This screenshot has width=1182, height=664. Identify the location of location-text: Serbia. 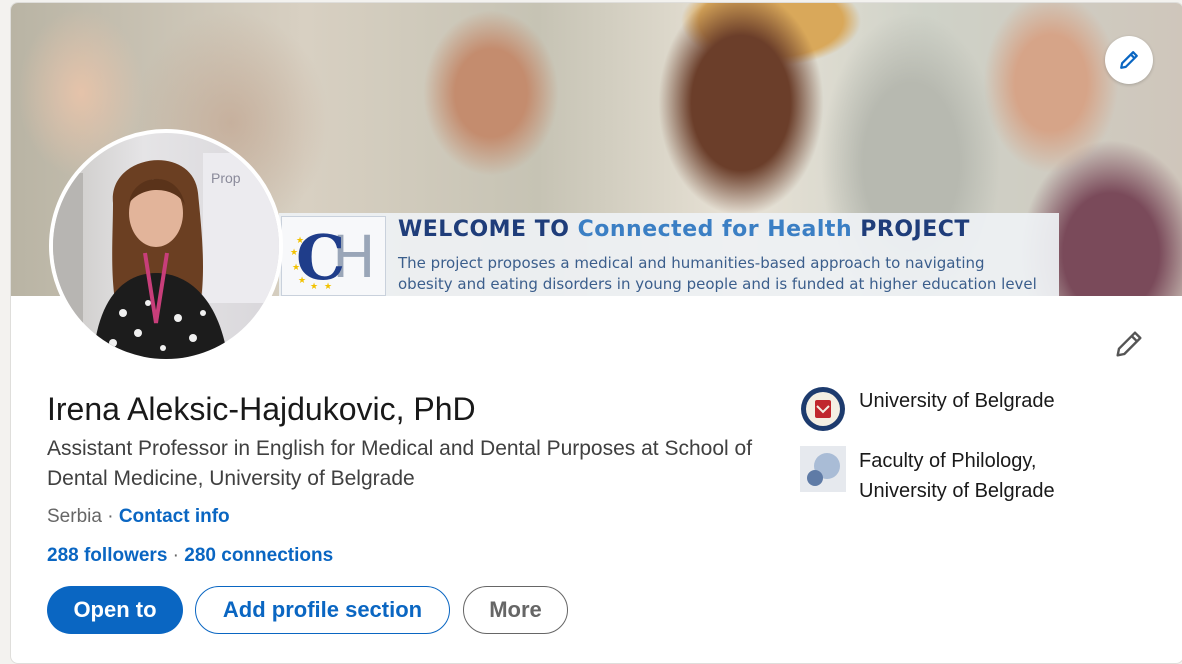
(74, 516).